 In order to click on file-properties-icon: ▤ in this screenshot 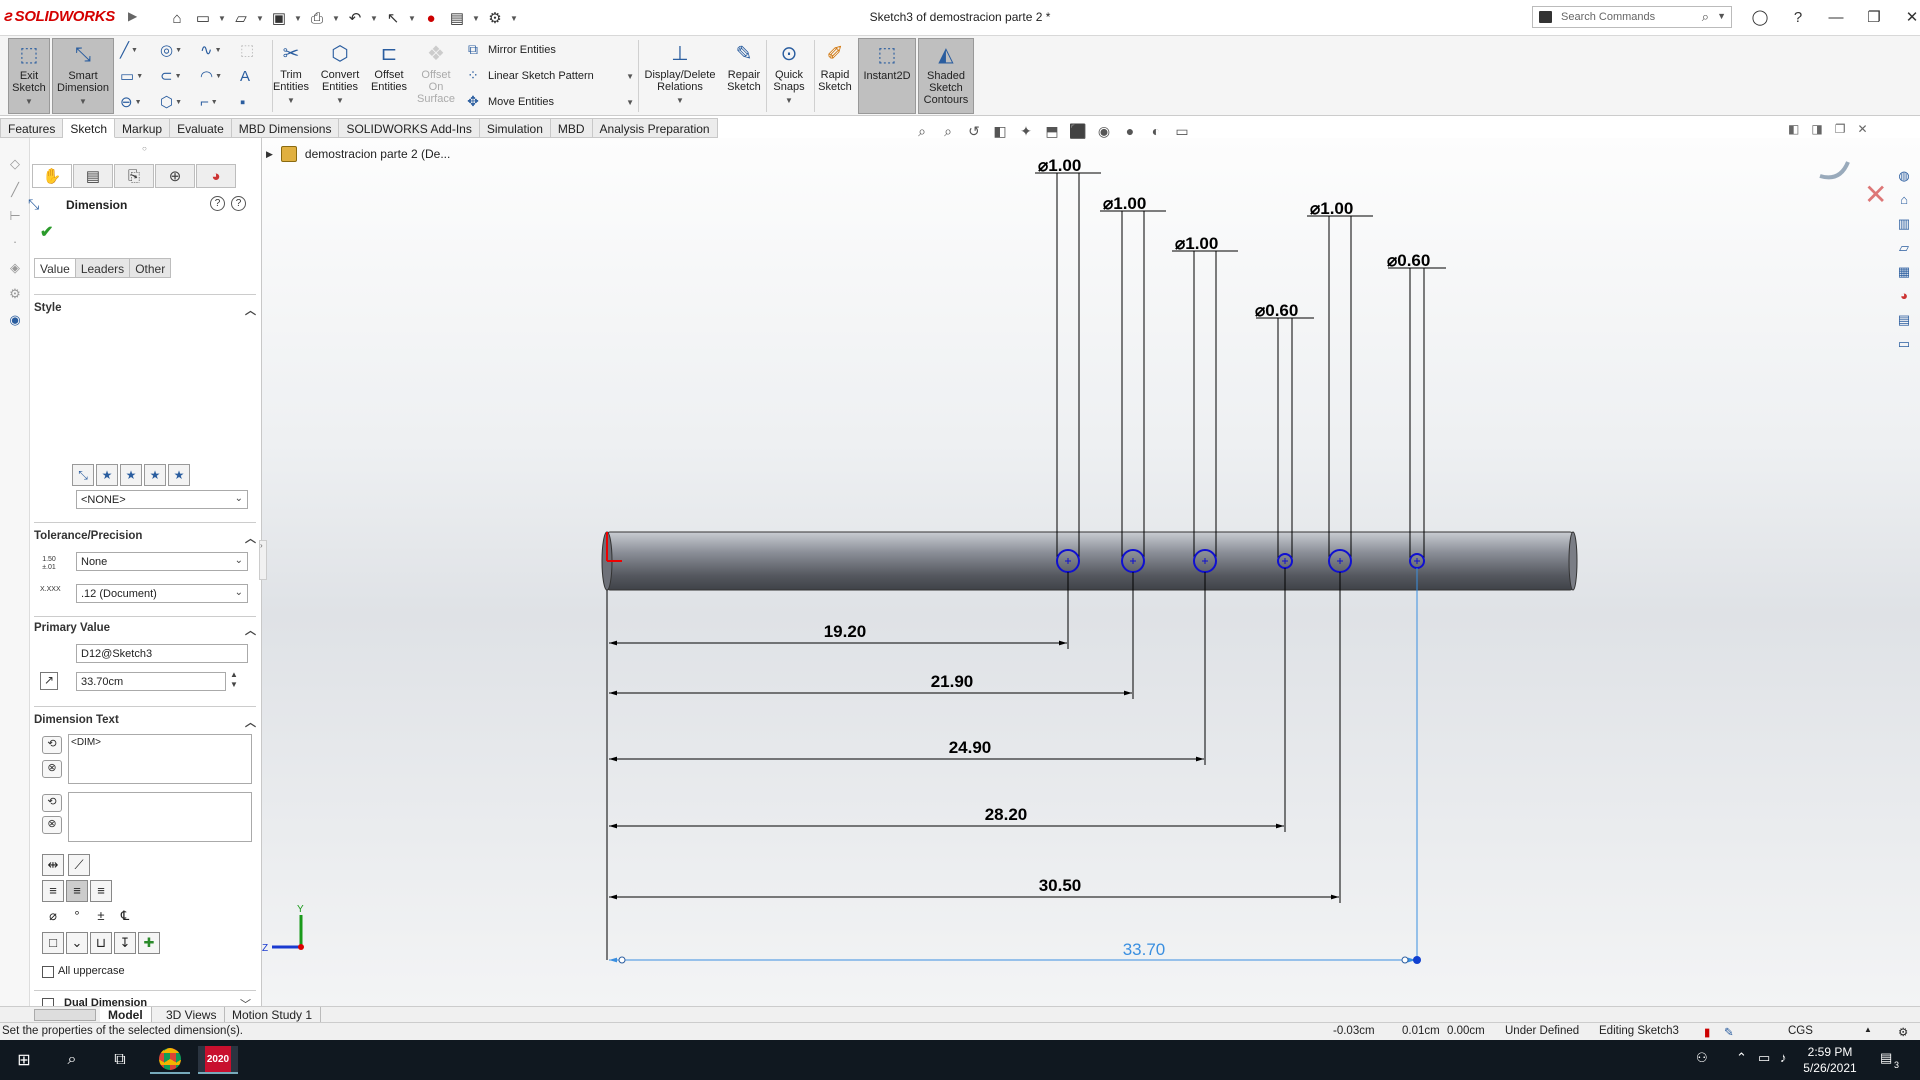, I will do `click(457, 18)`.